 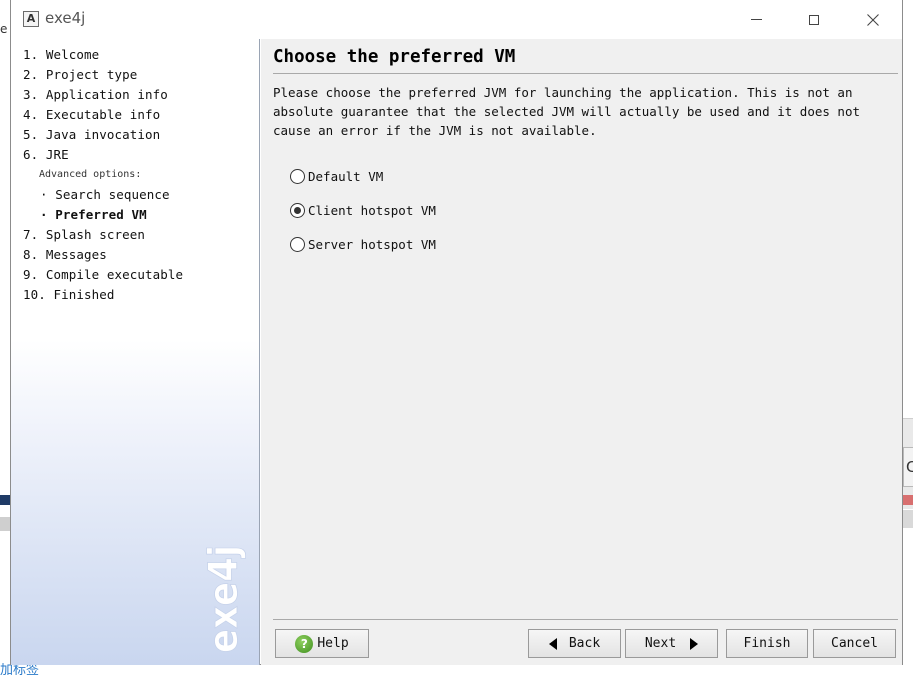 What do you see at coordinates (584, 643) in the screenshot?
I see `back-button-label: Back` at bounding box center [584, 643].